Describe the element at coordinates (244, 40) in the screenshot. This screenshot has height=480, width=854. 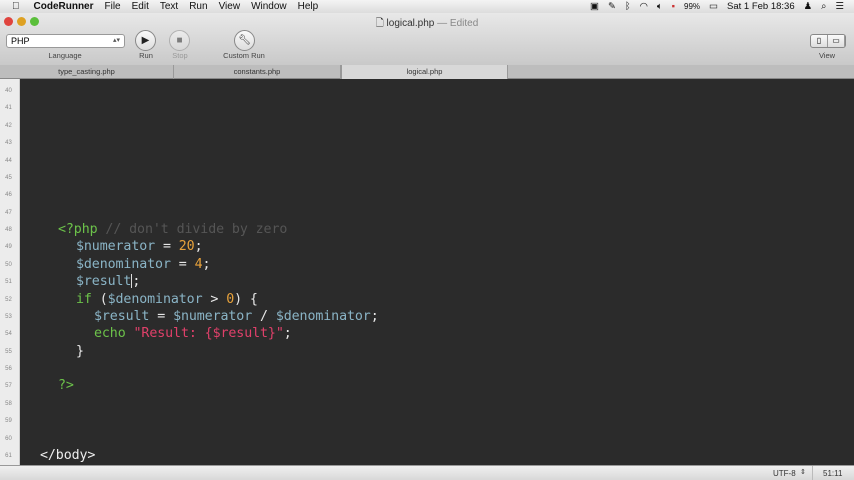
I see `custom-run-button: 🔧︎` at that location.